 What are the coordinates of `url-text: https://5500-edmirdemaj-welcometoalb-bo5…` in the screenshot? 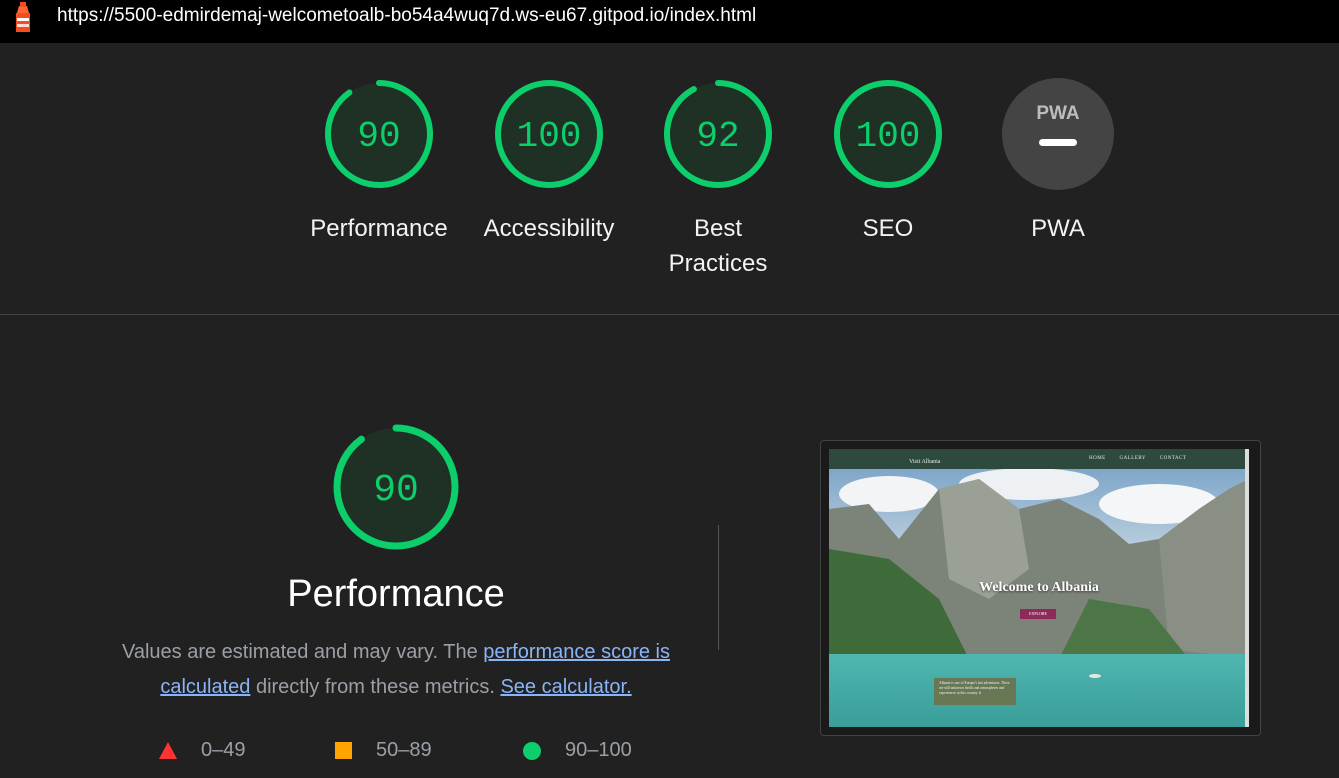 It's located at (406, 16).